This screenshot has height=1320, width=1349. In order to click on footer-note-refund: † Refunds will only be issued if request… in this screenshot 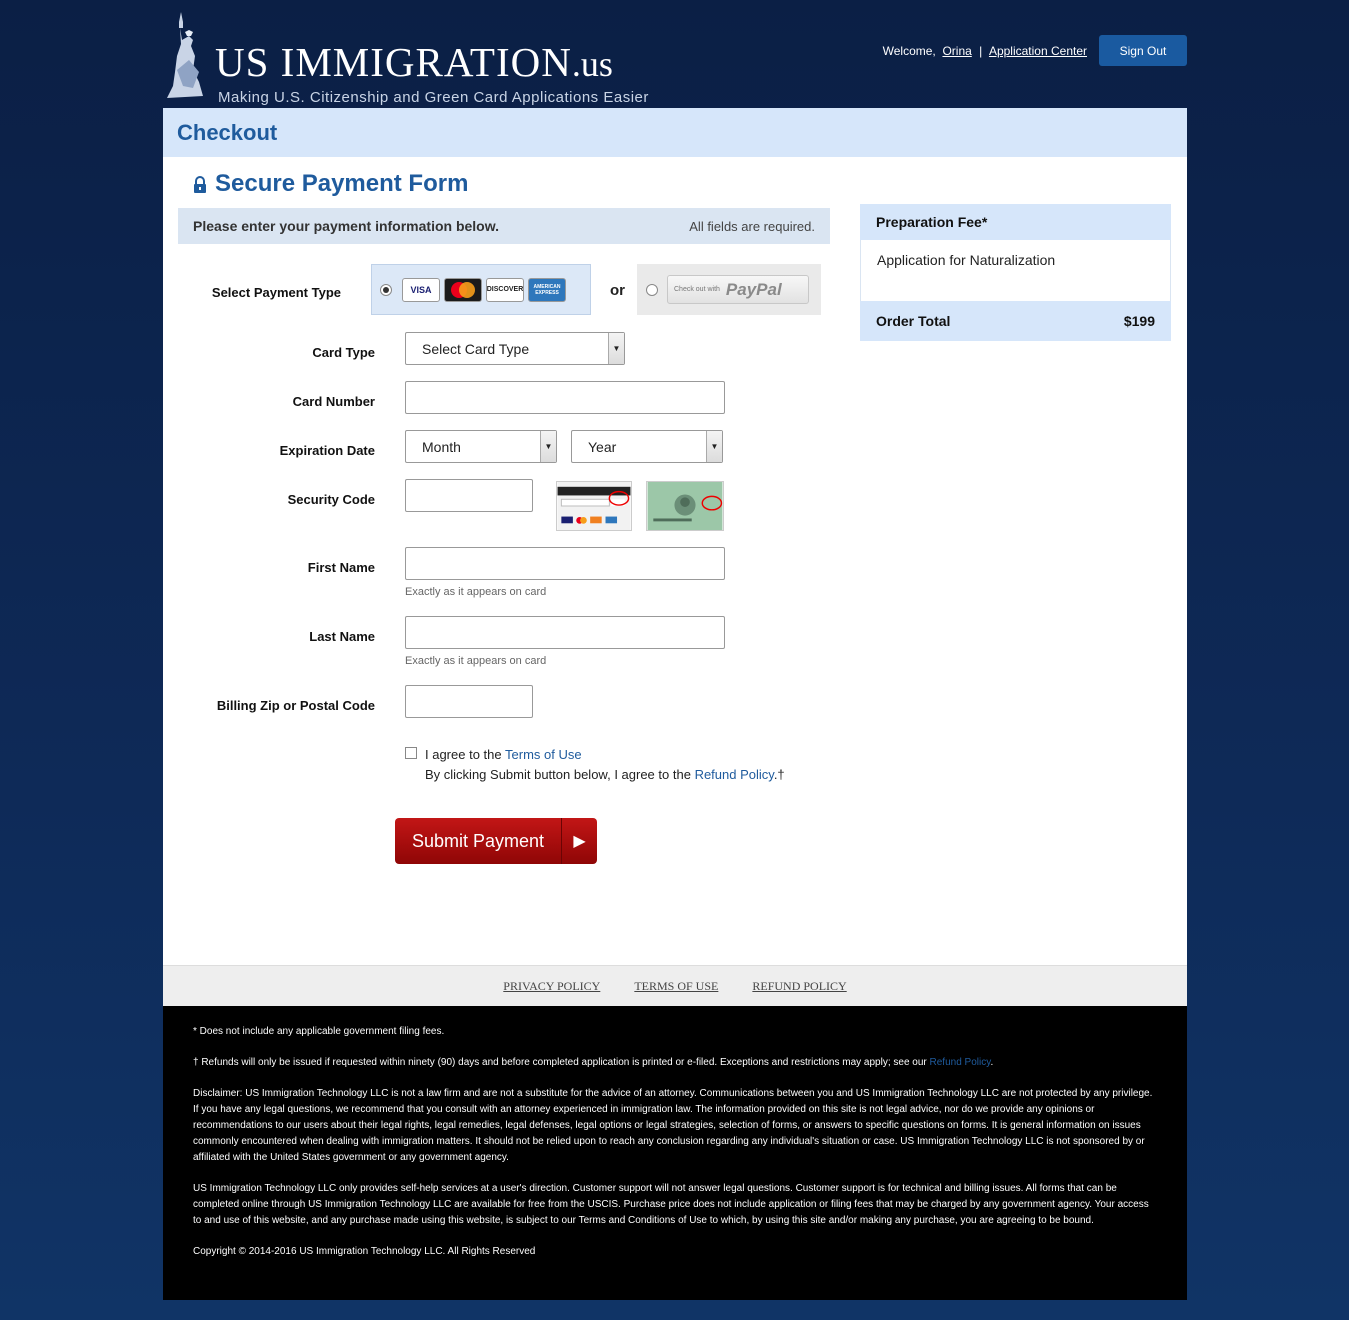, I will do `click(593, 1062)`.